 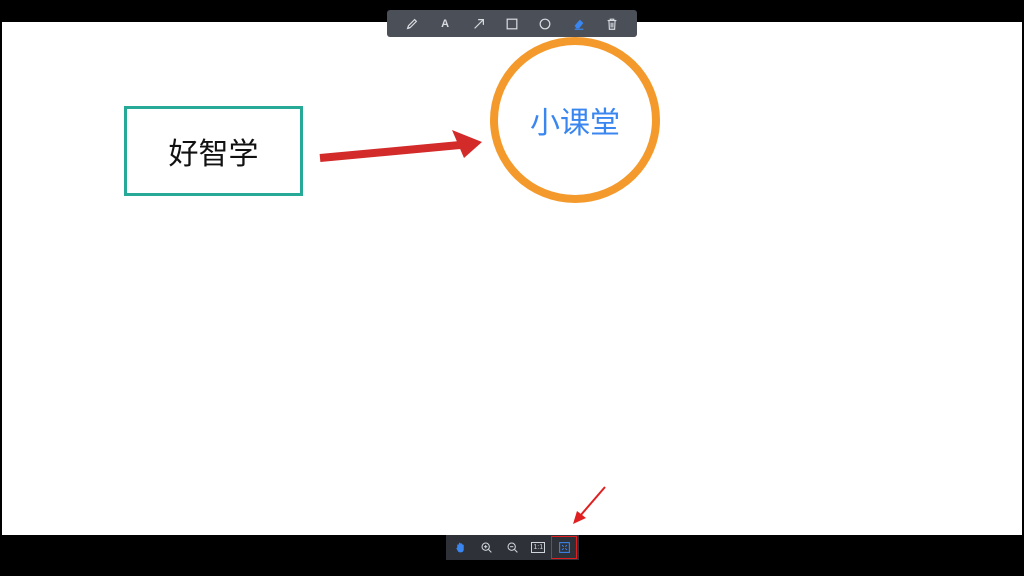 I want to click on fit-screen-icon, so click(x=564, y=547).